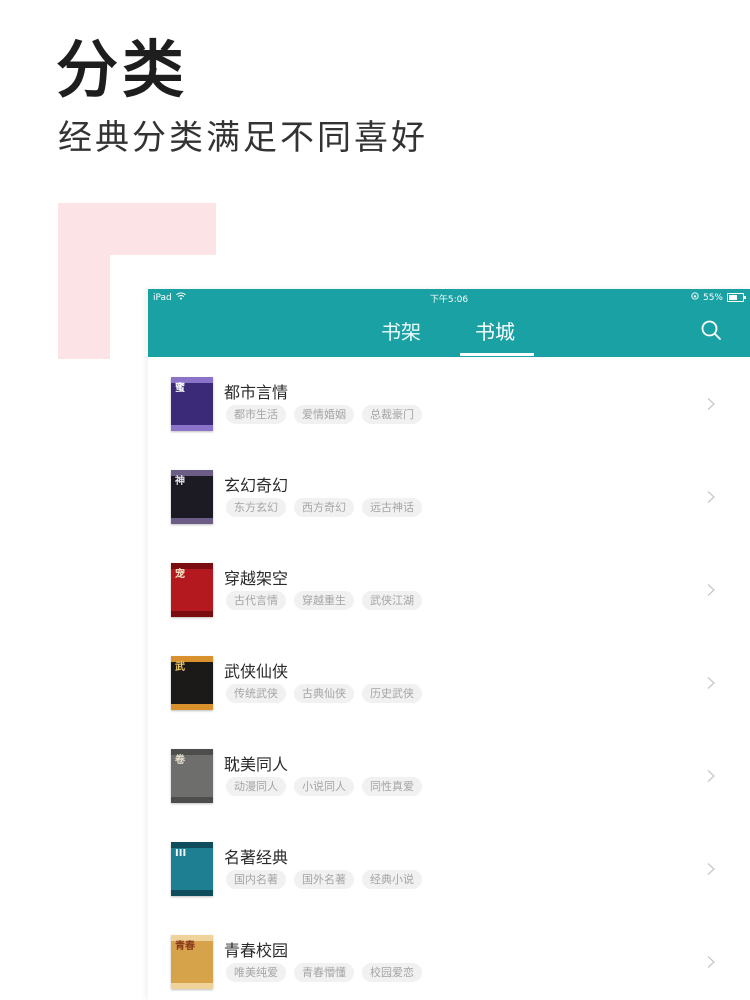 The image size is (750, 1000). What do you see at coordinates (180, 574) in the screenshot?
I see `cover-title-art: 宠` at bounding box center [180, 574].